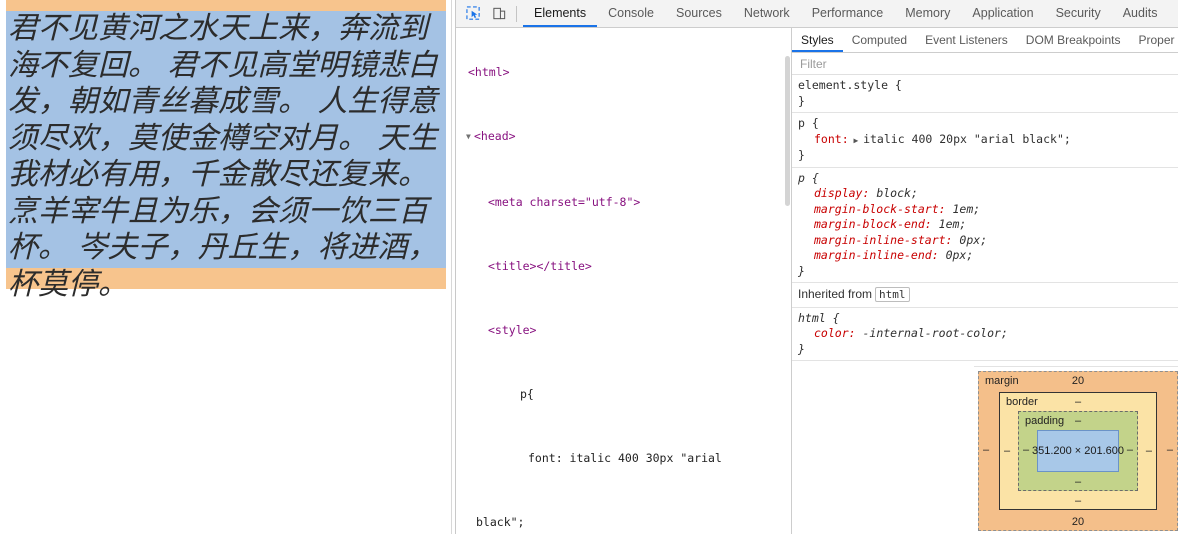 The width and height of the screenshot is (1178, 534). I want to click on dom-line-meta: <meta charset="utf-8">, so click(623, 202).